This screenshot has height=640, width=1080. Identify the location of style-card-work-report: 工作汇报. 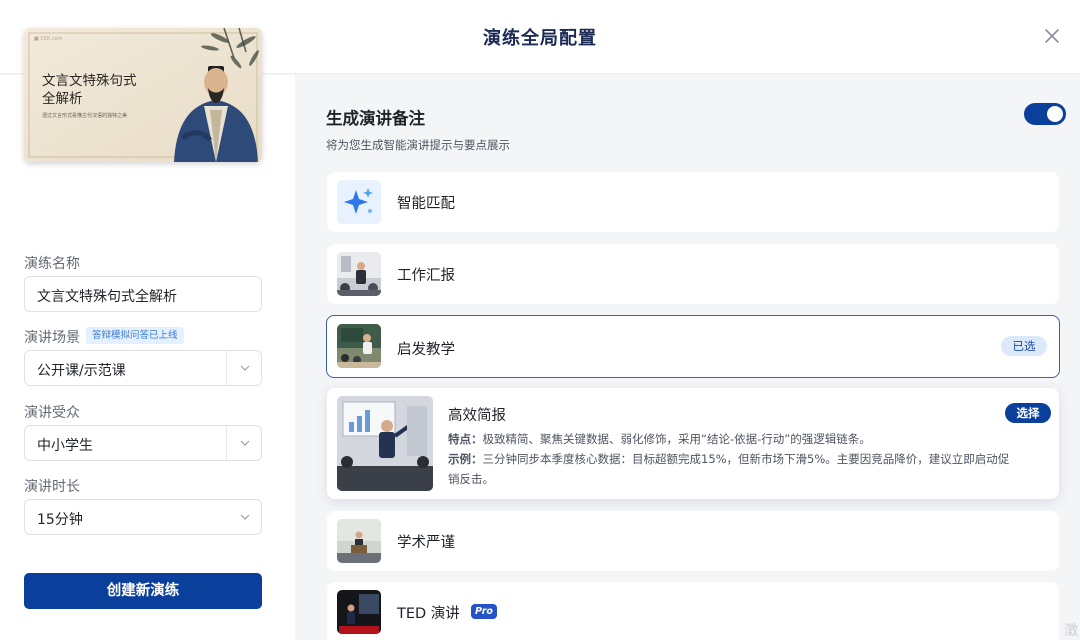
(693, 274).